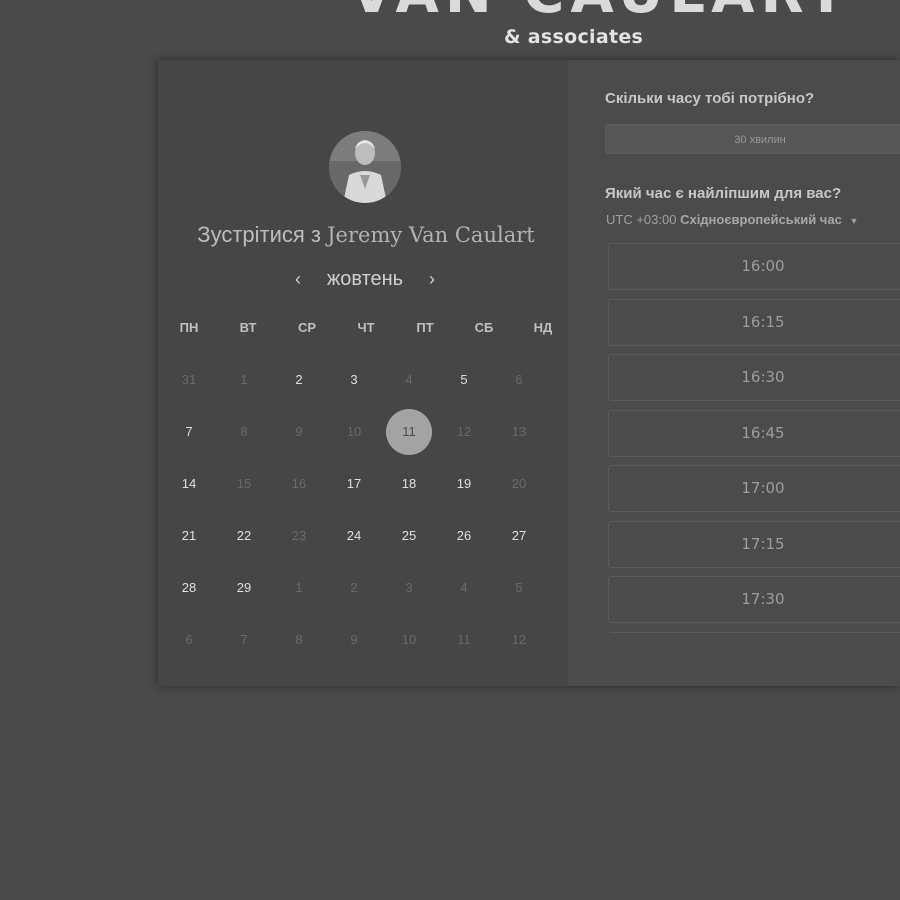  I want to click on month-navigation: ‹ жовтень ›, so click(365, 279).